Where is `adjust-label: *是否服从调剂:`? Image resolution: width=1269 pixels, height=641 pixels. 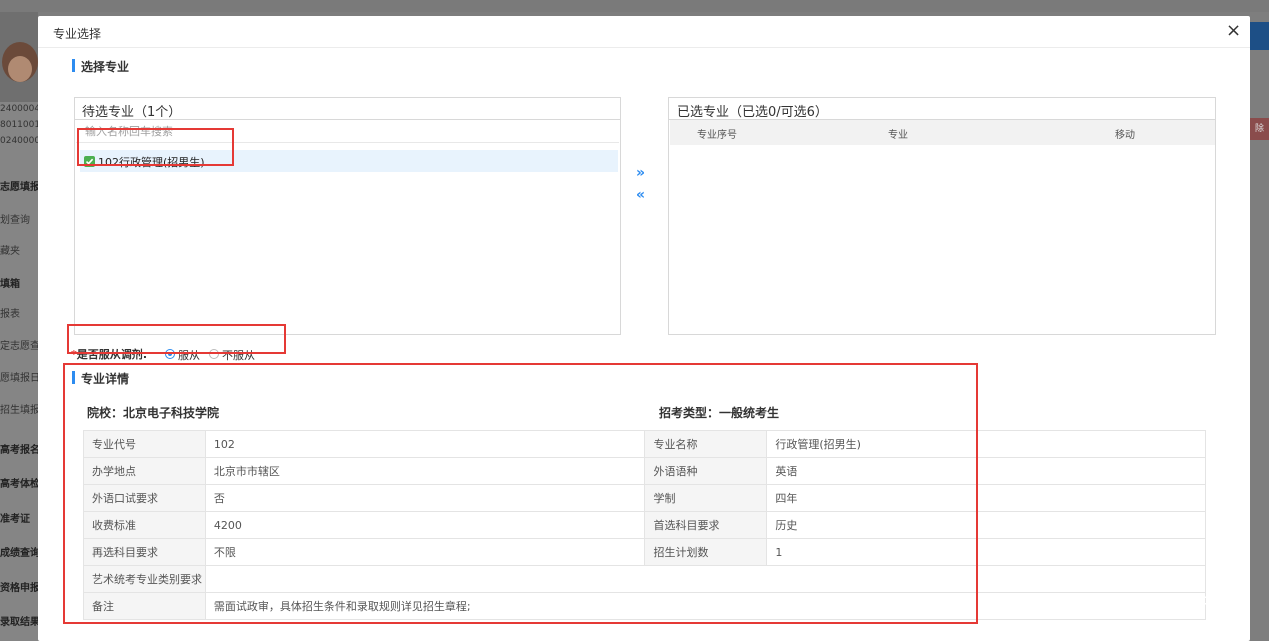 adjust-label: *是否服从调剂: is located at coordinates (109, 354).